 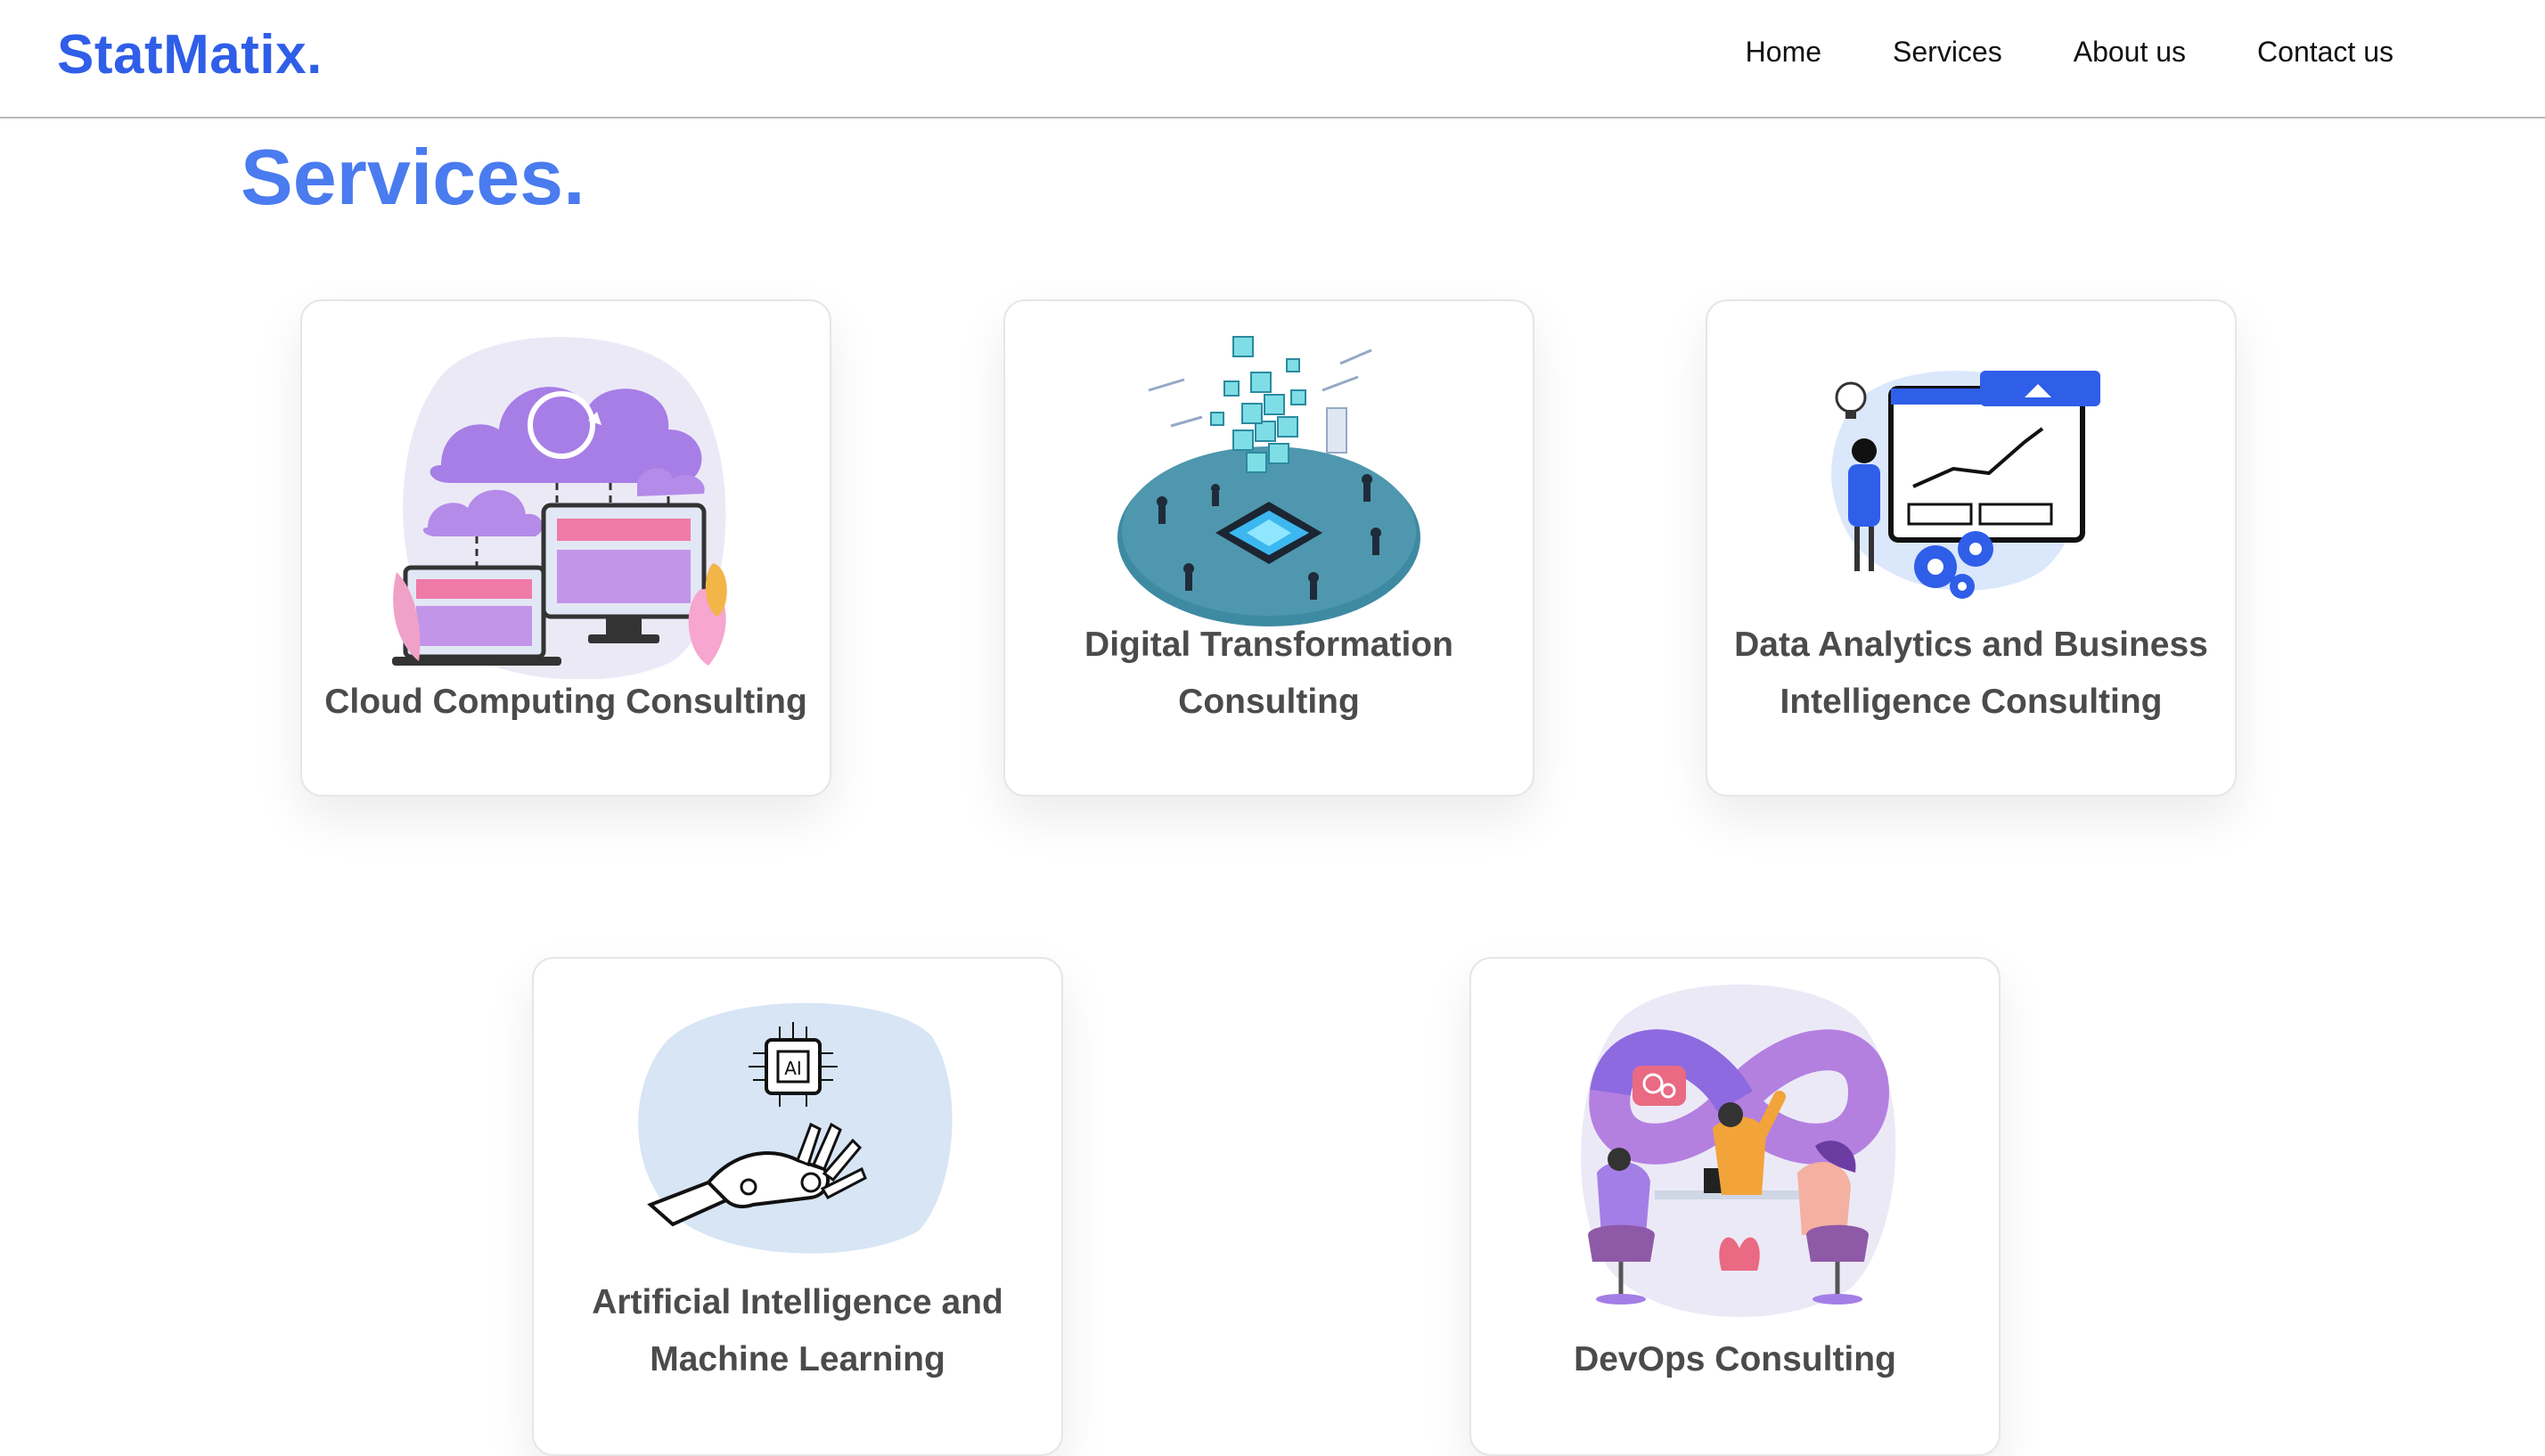 I want to click on devops-infinity-illustration, so click(x=1739, y=1151).